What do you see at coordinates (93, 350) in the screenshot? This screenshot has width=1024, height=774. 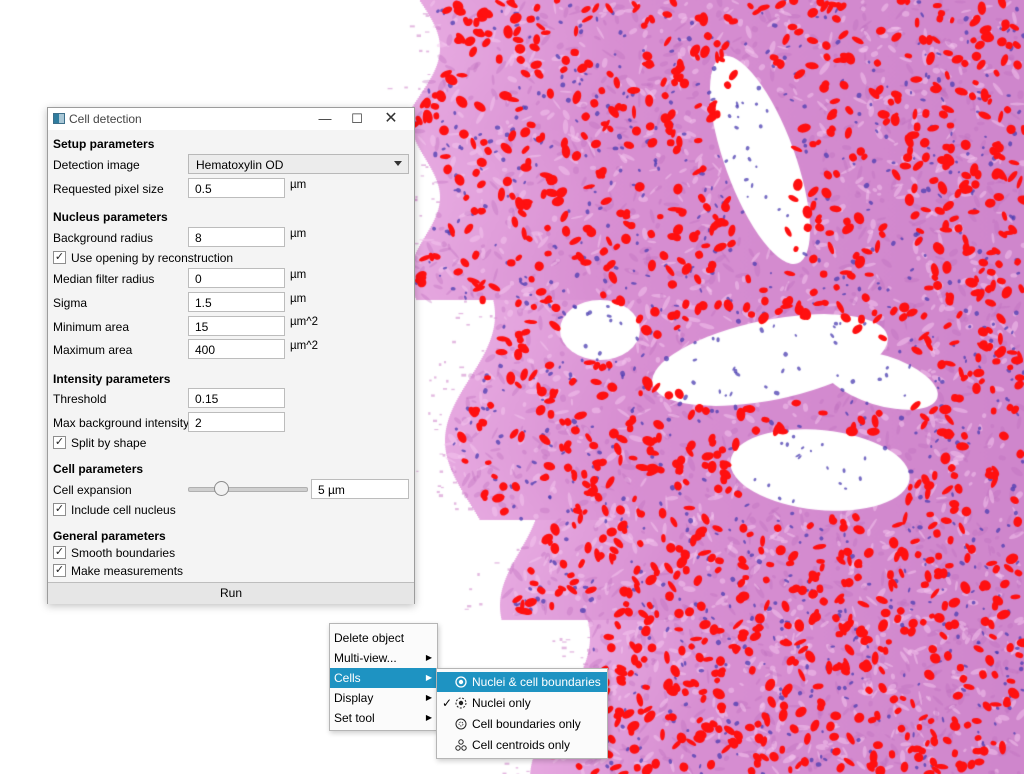 I see `maximum-area-label: Maximum area` at bounding box center [93, 350].